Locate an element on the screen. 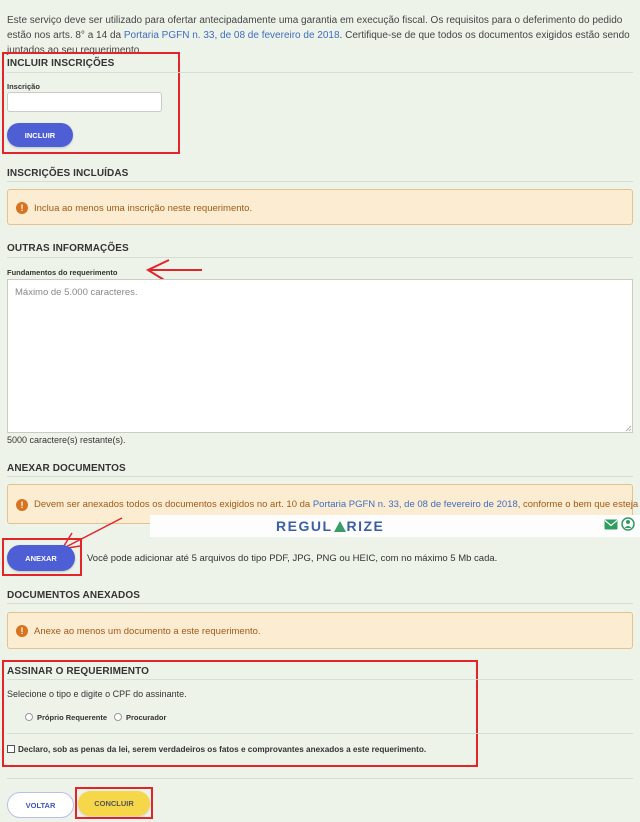 The image size is (640, 822). alert-anexar-text-end: , conforme o bem que esteja is located at coordinates (578, 504).